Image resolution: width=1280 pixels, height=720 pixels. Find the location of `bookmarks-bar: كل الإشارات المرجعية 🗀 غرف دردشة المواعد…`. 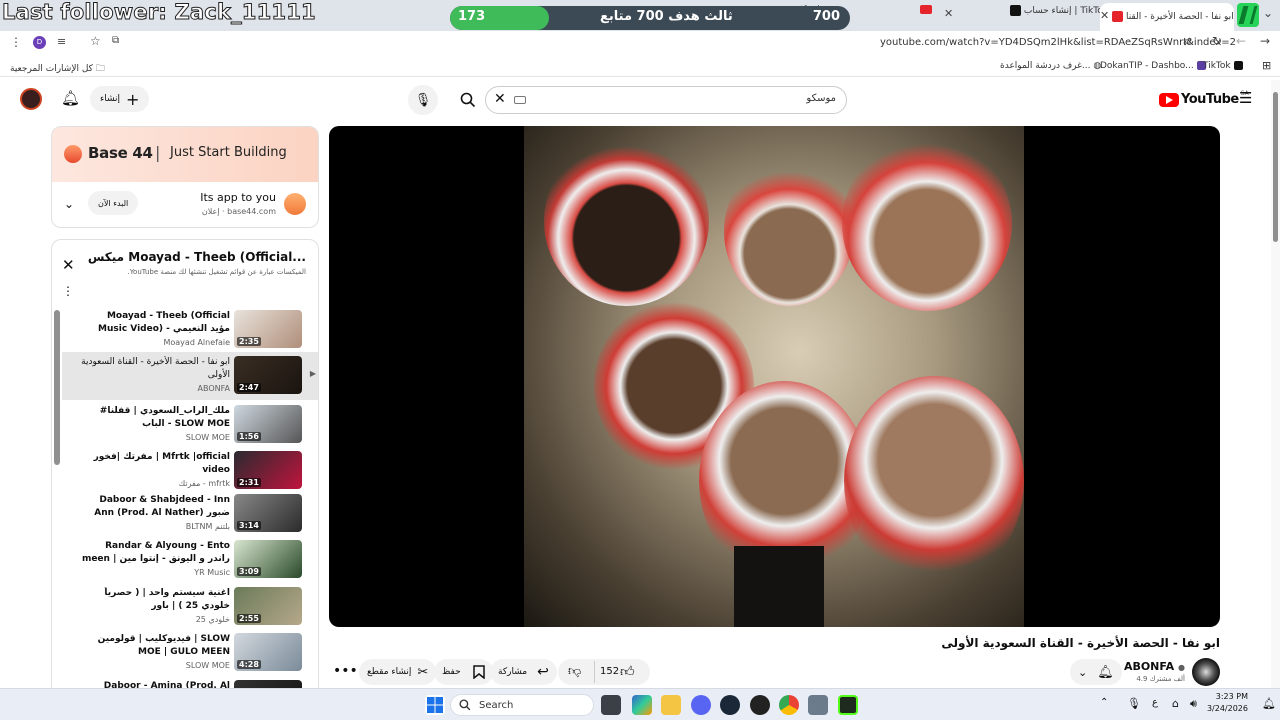

bookmarks-bar: كل الإشارات المرجعية 🗀 غرف دردشة المواعد… is located at coordinates (640, 66).